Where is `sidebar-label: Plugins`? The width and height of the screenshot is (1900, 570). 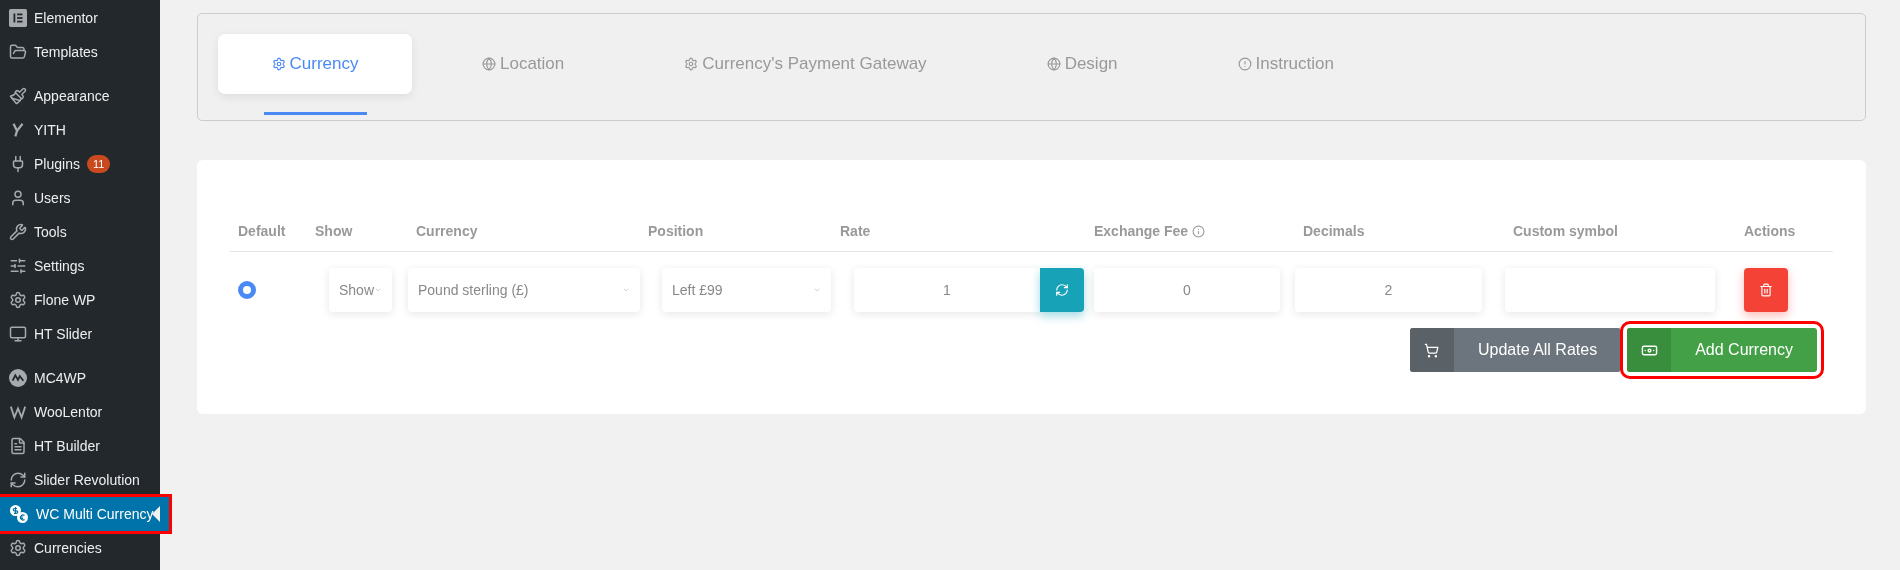
sidebar-label: Plugins is located at coordinates (57, 164).